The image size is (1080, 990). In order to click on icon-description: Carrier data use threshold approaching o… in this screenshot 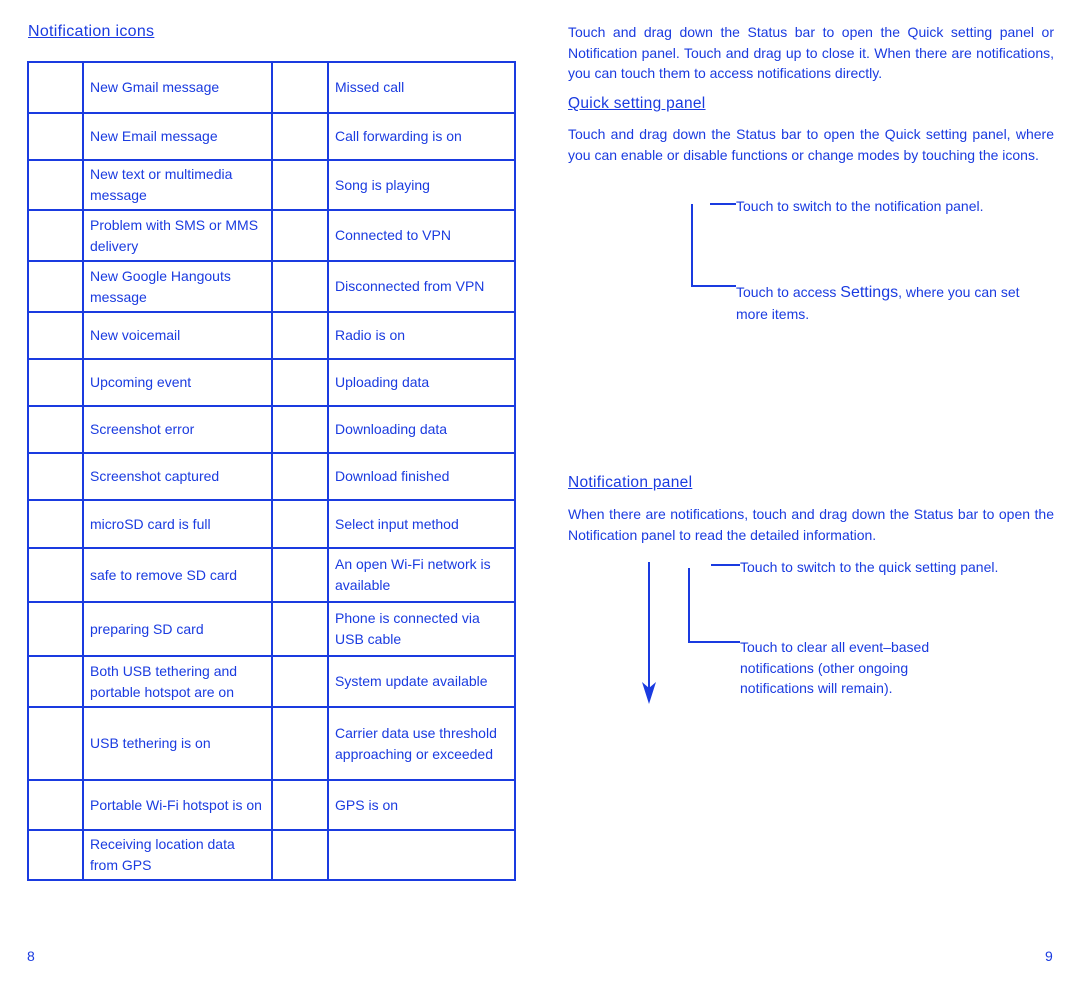, I will do `click(421, 743)`.